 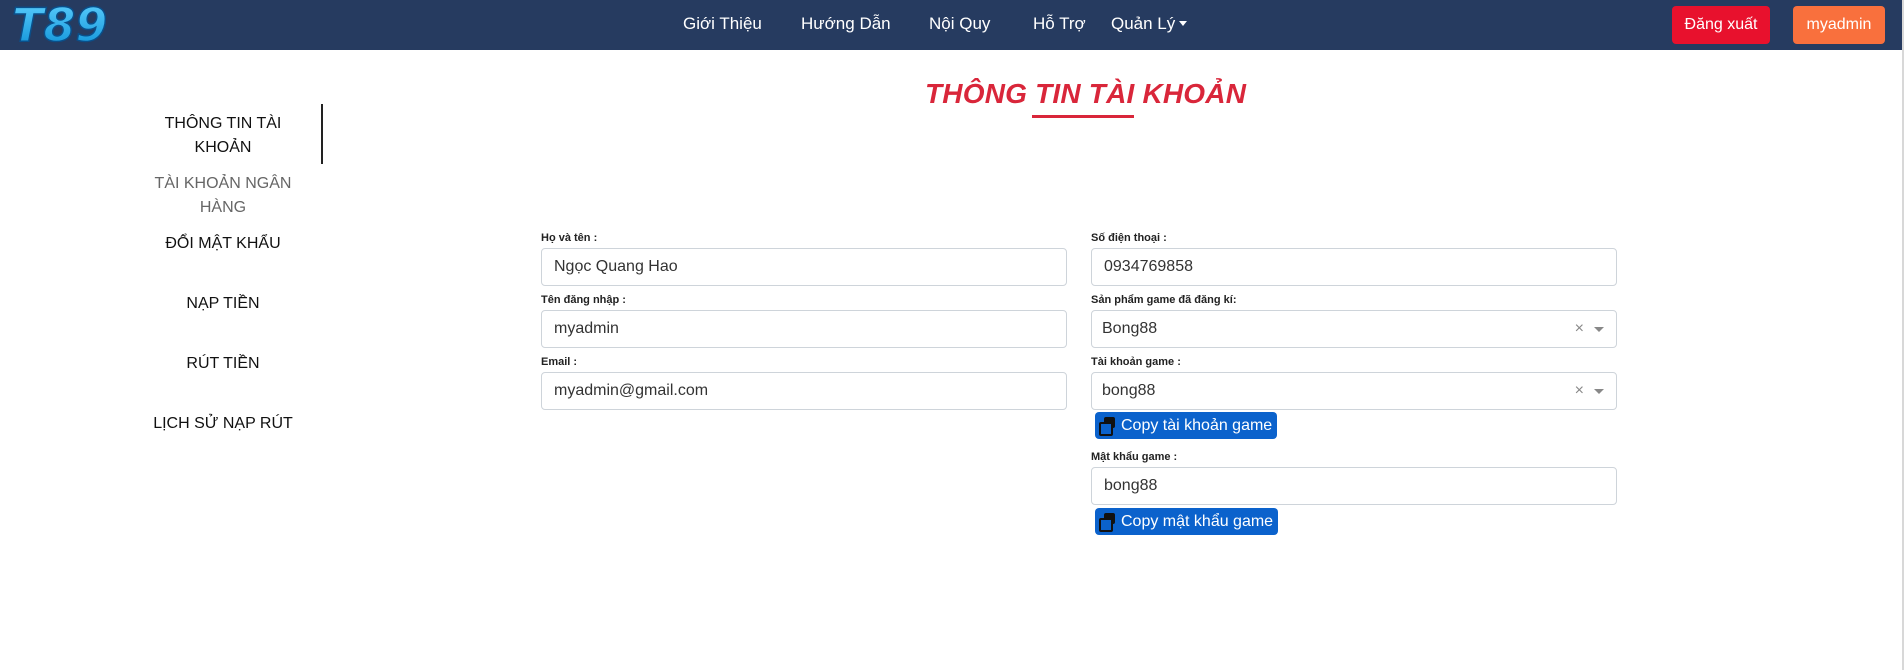 I want to click on sidebar-item-change-password: ĐỔI MẬT KHẨU, so click(x=223, y=244).